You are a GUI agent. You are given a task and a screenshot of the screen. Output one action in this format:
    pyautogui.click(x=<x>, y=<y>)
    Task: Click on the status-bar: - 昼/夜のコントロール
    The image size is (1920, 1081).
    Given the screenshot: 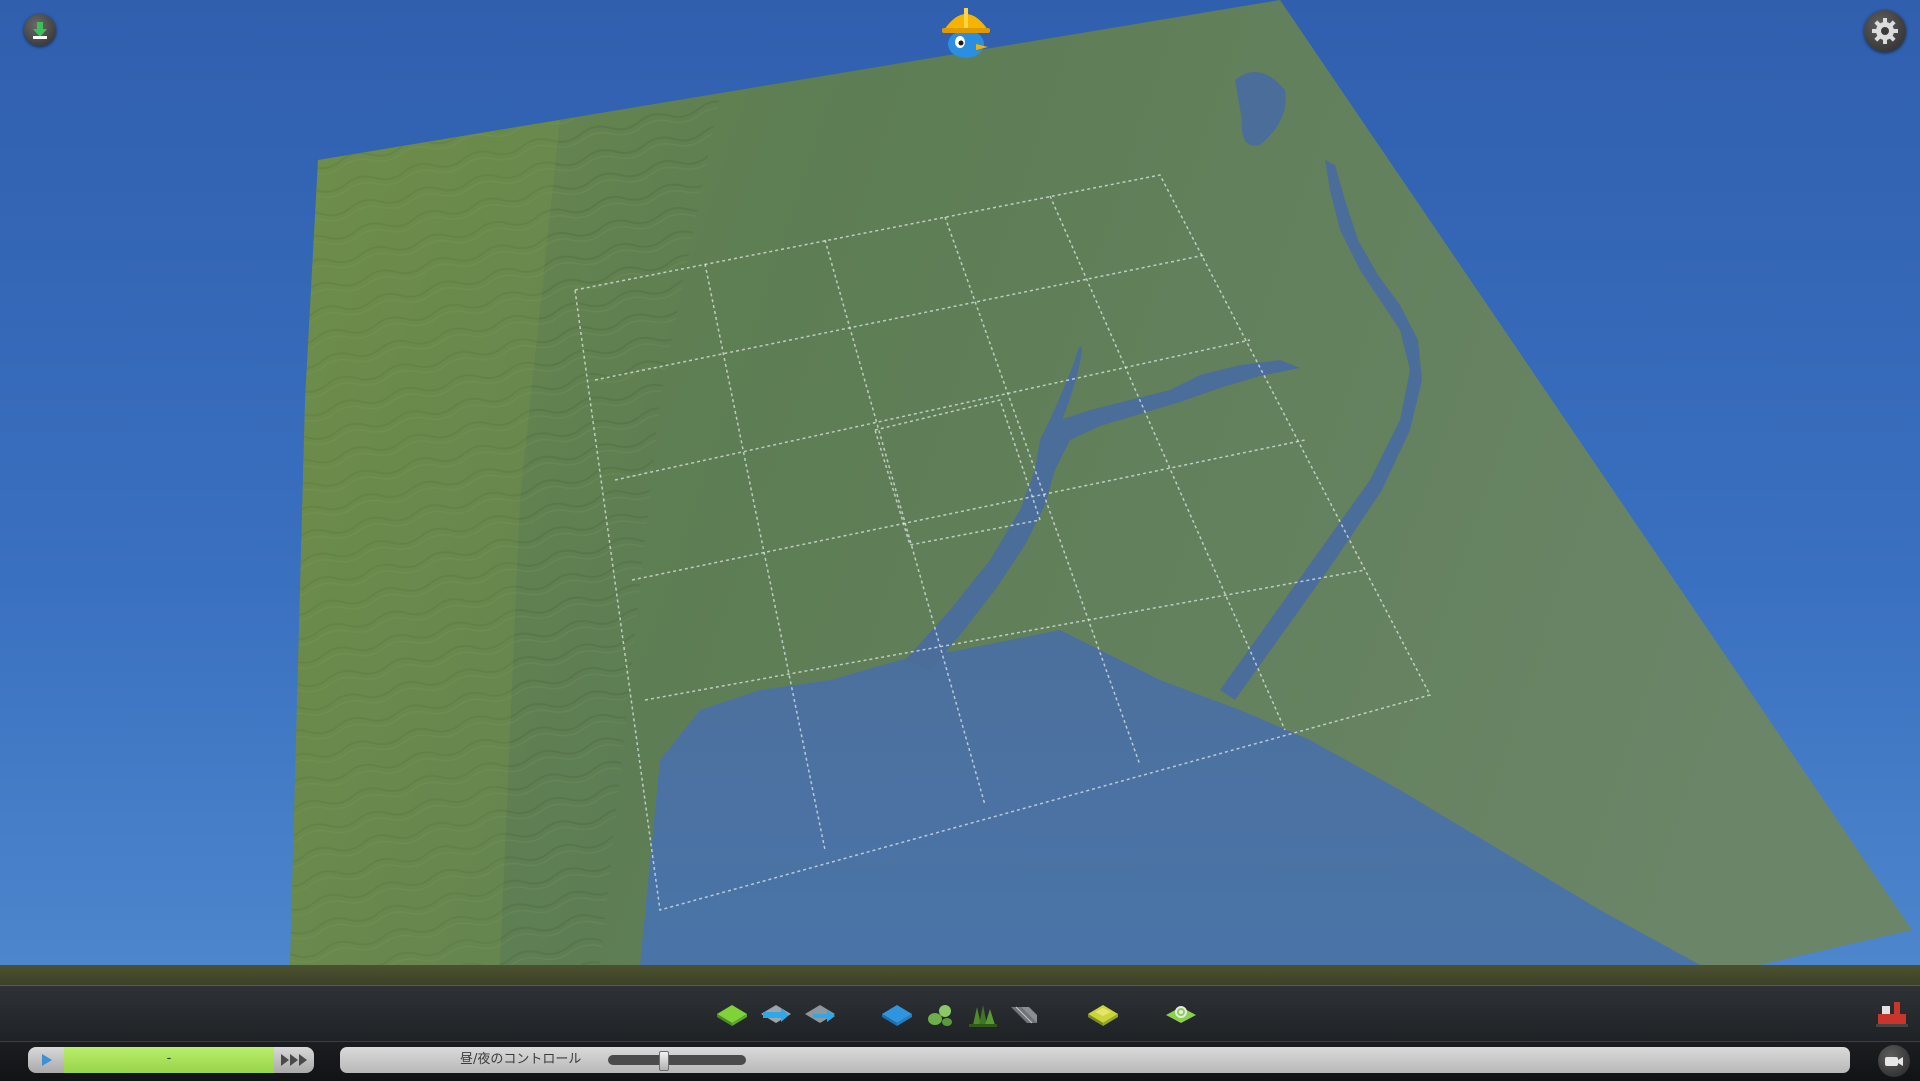 What is the action you would take?
    pyautogui.click(x=960, y=1061)
    